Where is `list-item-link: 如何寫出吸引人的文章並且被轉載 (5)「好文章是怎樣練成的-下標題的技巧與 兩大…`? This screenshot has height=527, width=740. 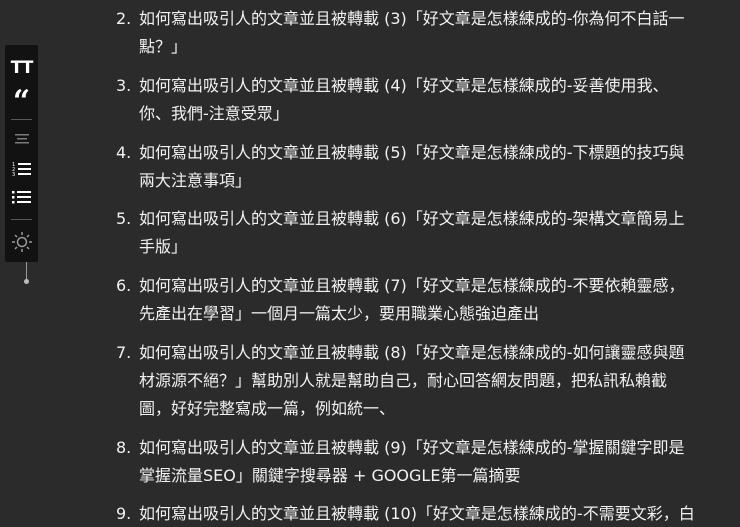
list-item-link: 如何寫出吸引人的文章並且被轉載 (5)「好文章是怎樣練成的-下標題的技巧與 兩大… is located at coordinates (421, 167).